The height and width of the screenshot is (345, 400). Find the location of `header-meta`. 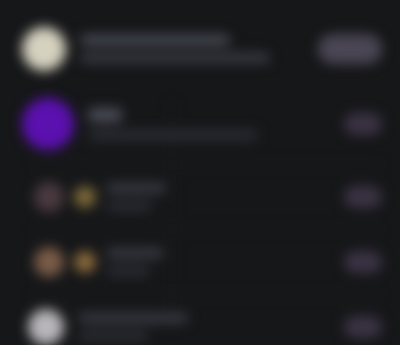

header-meta is located at coordinates (175, 49).